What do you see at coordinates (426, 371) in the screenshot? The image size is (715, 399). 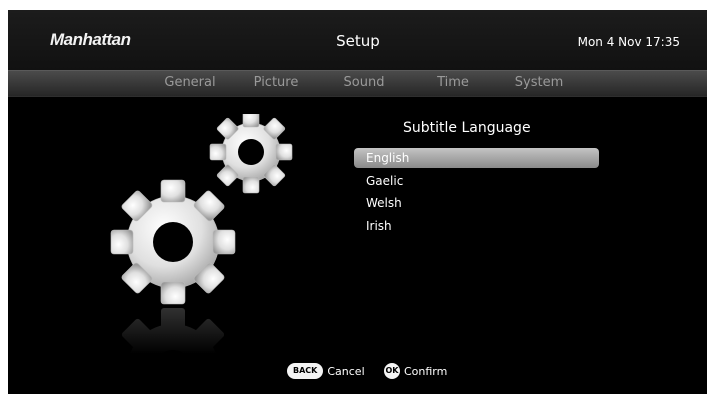 I see `confirm-label: Confirm` at bounding box center [426, 371].